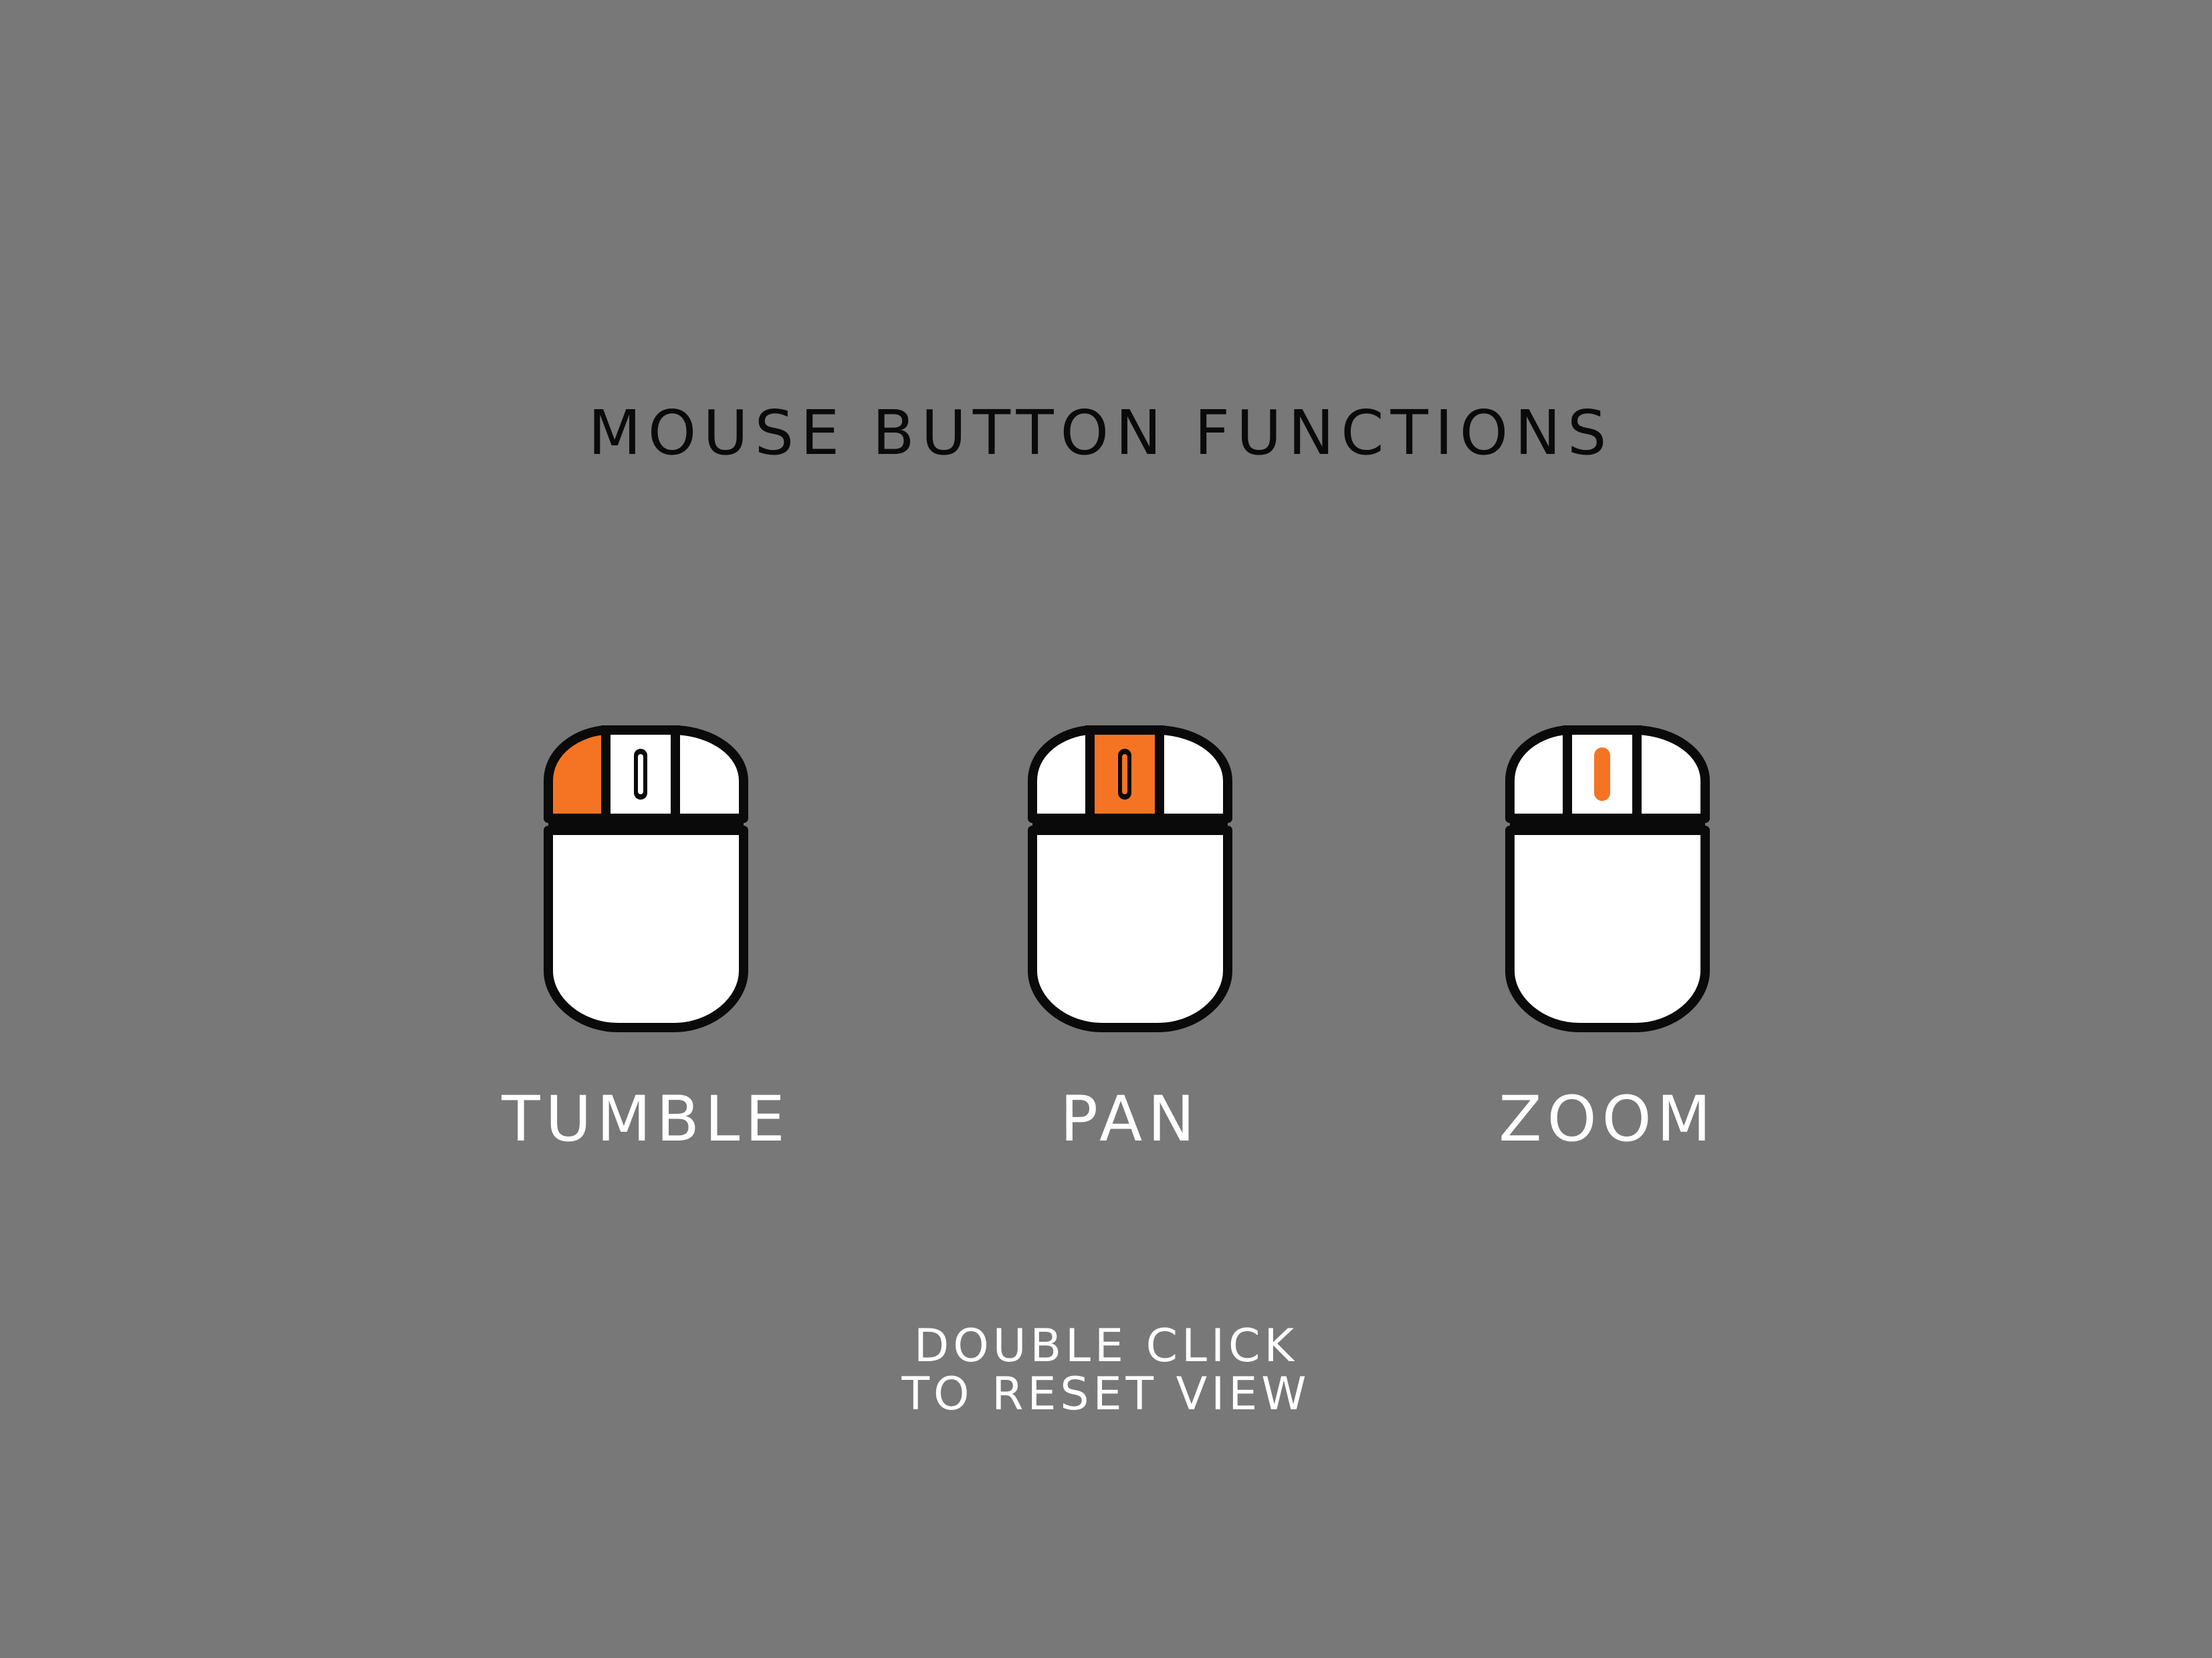 This screenshot has width=2212, height=1658. Describe the element at coordinates (1130, 878) in the screenshot. I see `mouse-middle-button-icon` at that location.